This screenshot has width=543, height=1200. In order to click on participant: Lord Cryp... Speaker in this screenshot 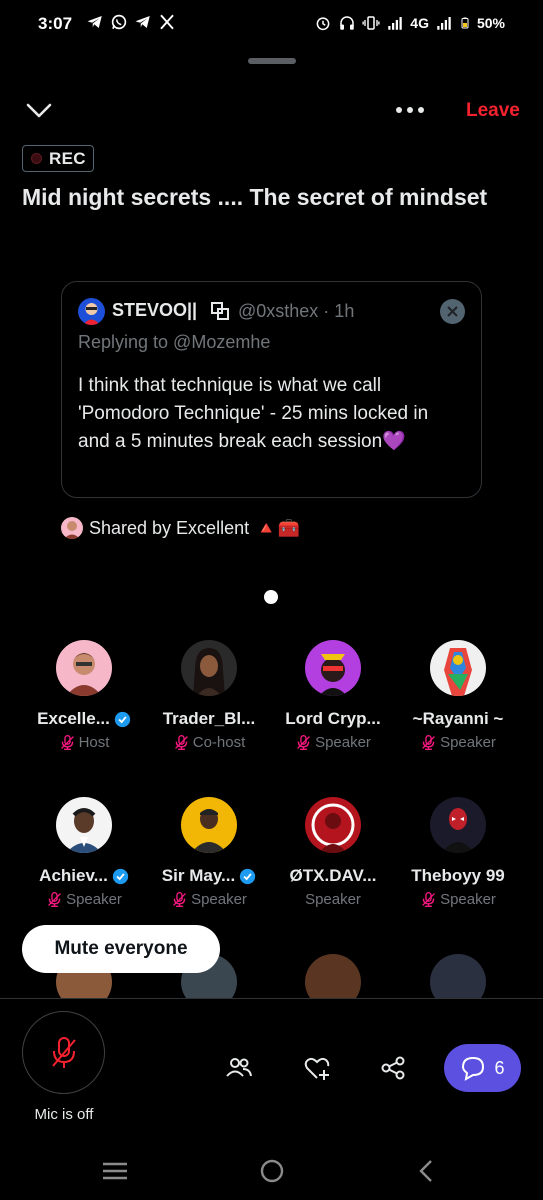, I will do `click(333, 696)`.